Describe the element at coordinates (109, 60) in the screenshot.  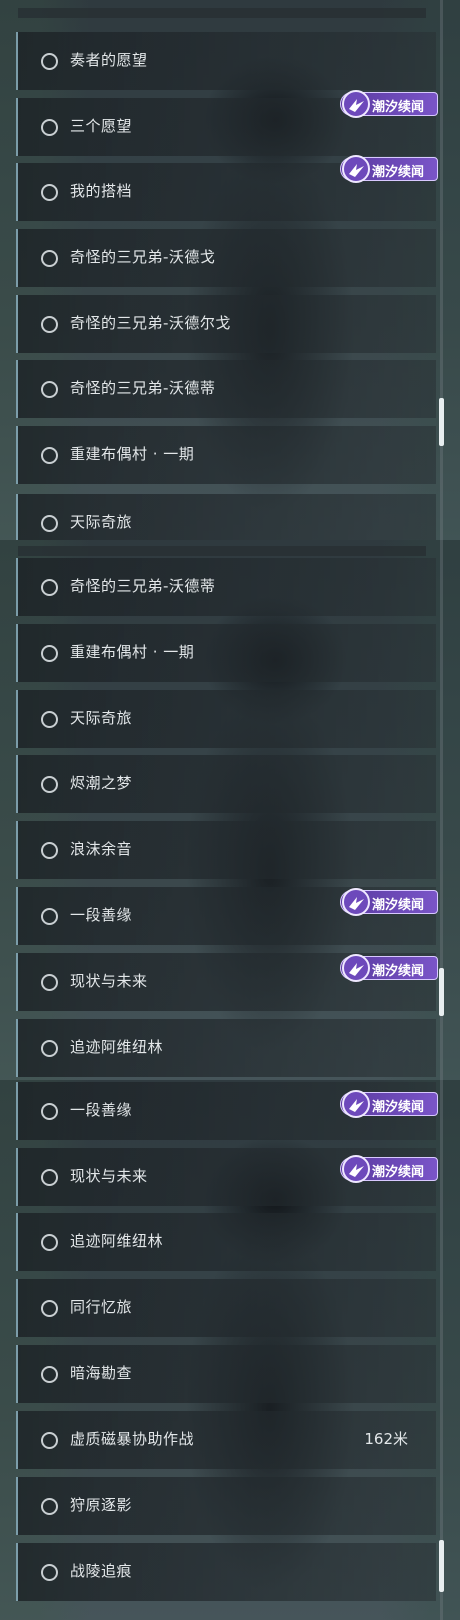
I see `quest-label: 奏者的愿望` at that location.